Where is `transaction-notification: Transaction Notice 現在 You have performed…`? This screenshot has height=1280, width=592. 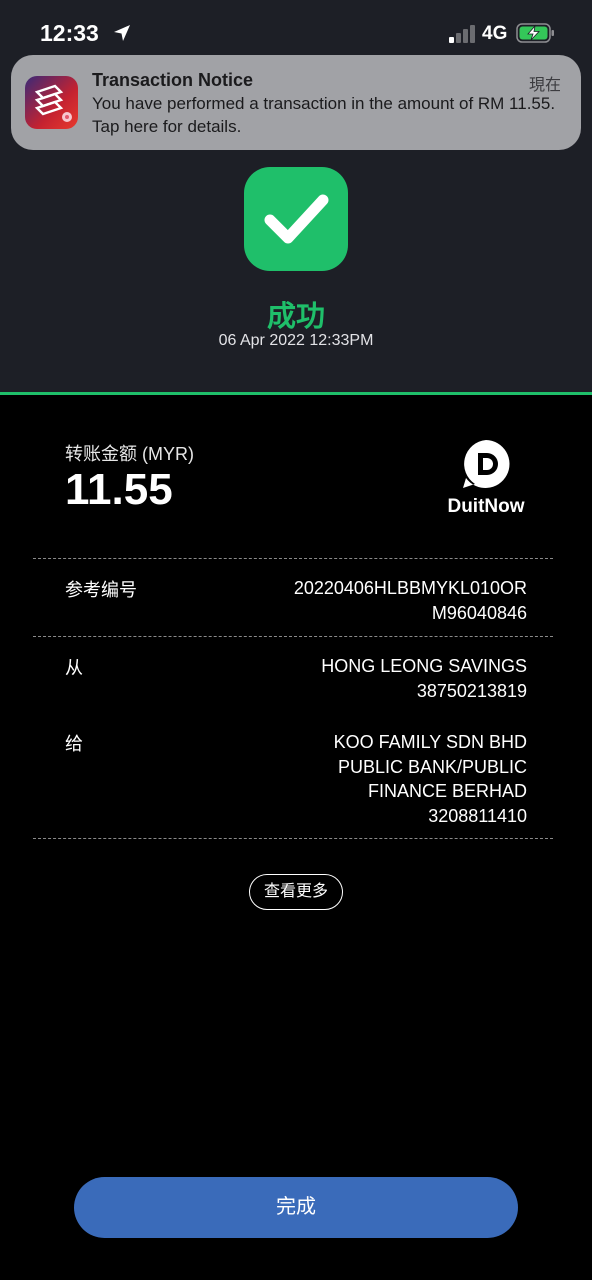 transaction-notification: Transaction Notice 現在 You have performed… is located at coordinates (296, 102).